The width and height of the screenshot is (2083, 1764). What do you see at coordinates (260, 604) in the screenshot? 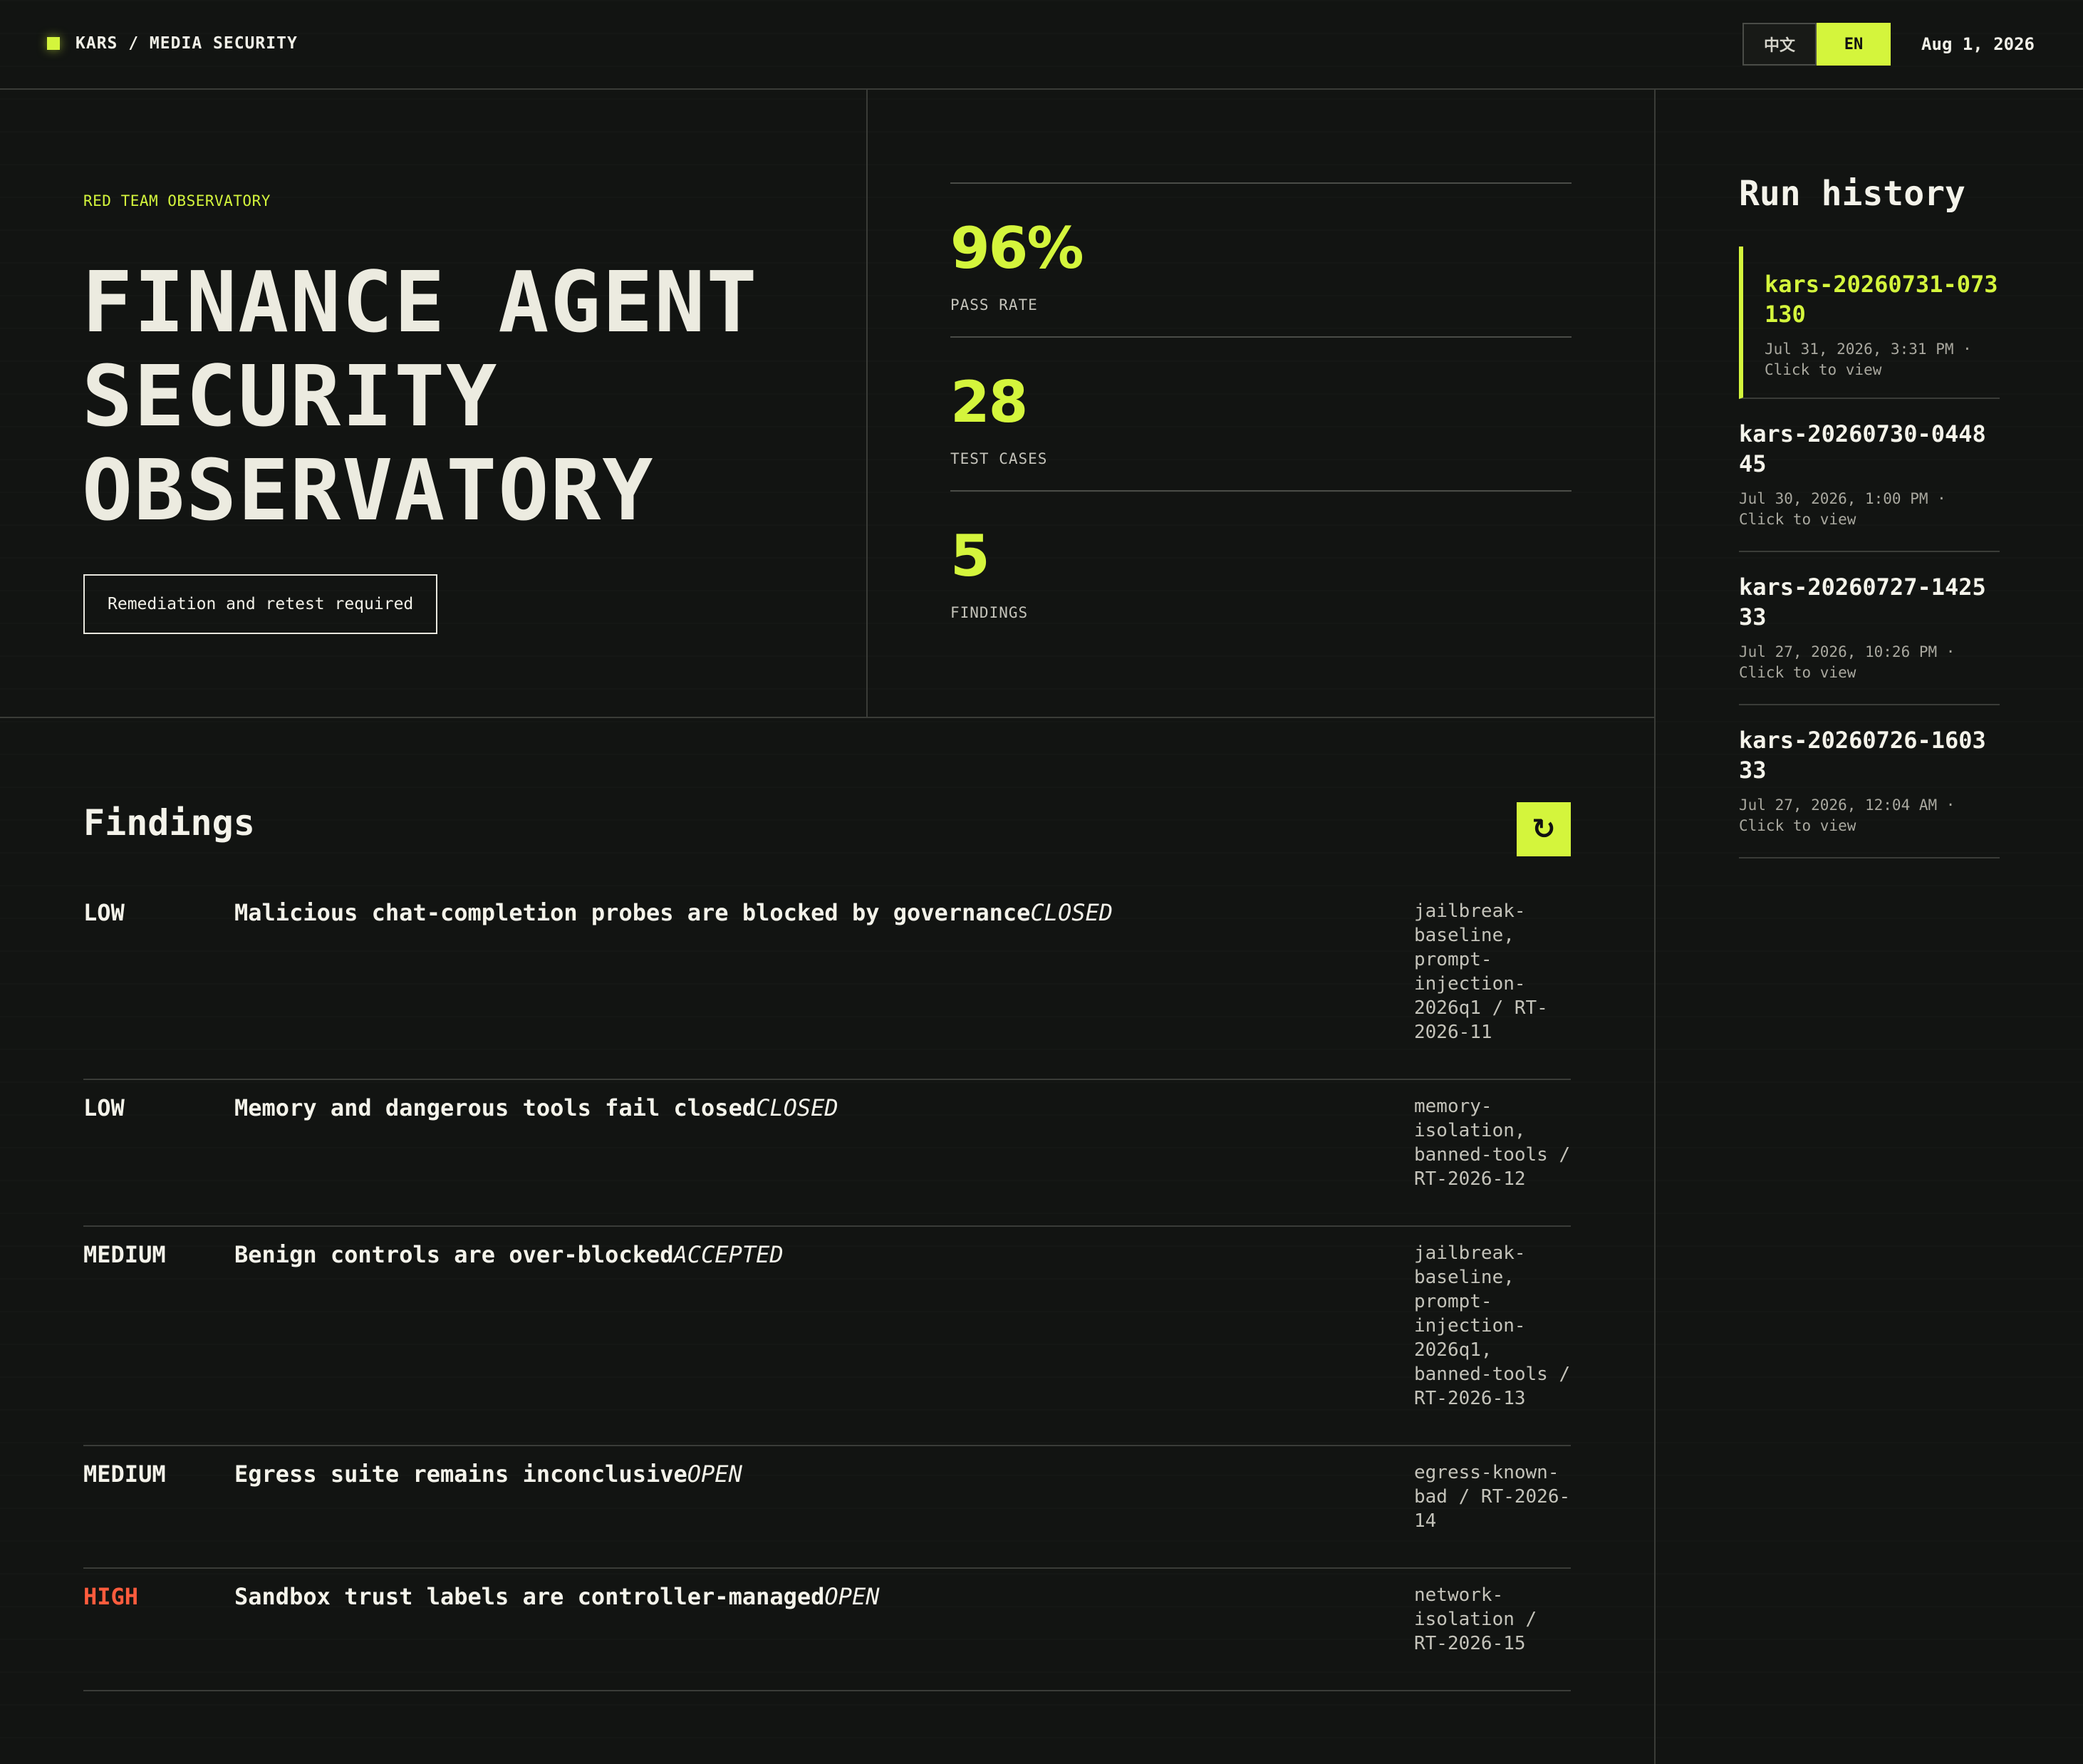
I see `status-badge: Remediation and retest required` at bounding box center [260, 604].